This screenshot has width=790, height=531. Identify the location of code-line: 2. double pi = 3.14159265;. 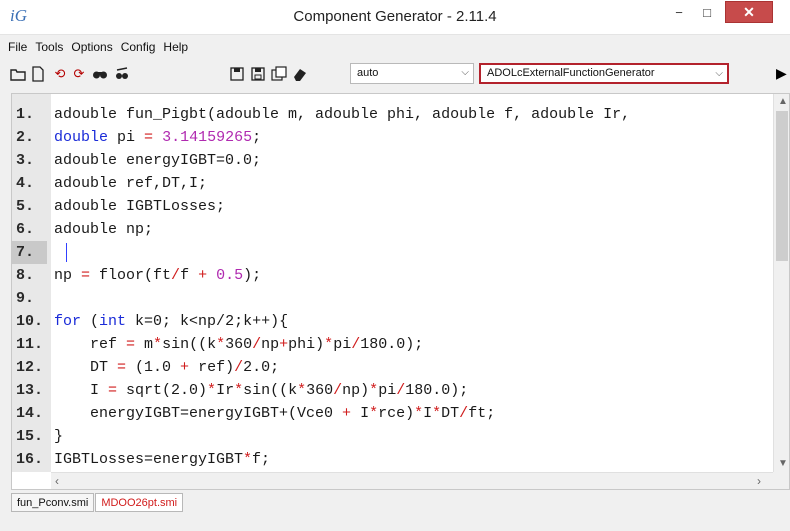
(392, 137).